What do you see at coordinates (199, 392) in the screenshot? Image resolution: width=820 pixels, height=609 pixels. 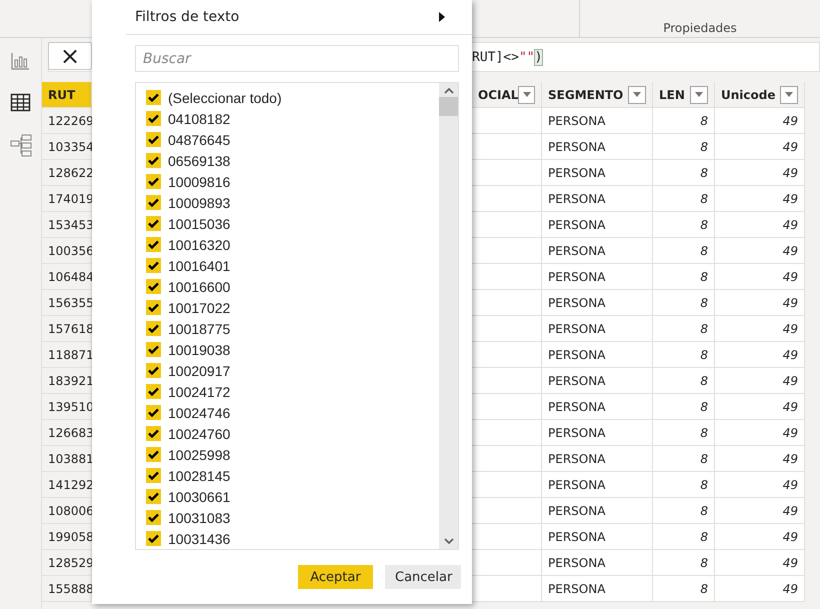 I see `item-label: 10024172` at bounding box center [199, 392].